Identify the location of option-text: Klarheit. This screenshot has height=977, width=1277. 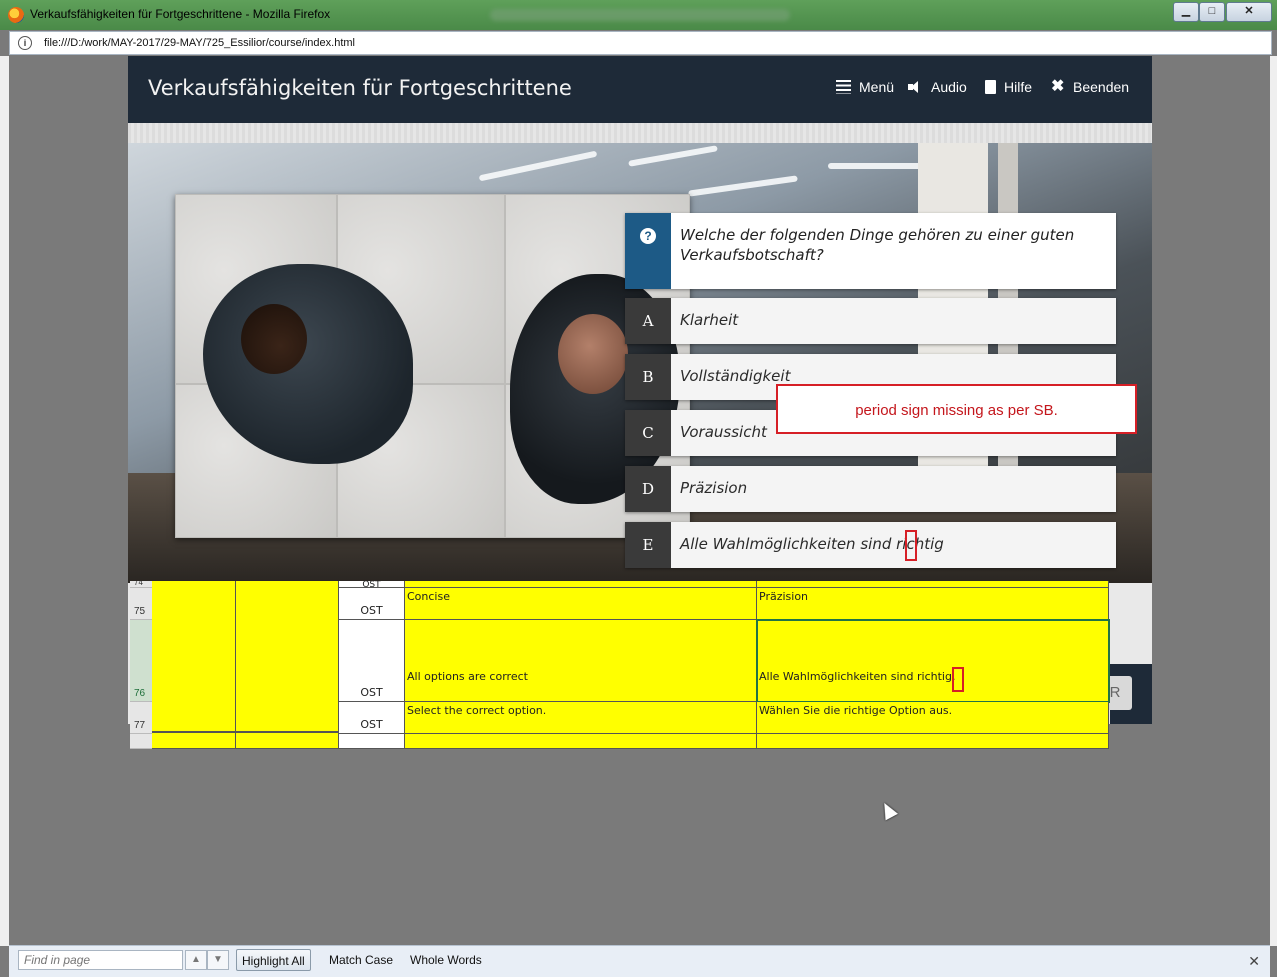
(709, 320).